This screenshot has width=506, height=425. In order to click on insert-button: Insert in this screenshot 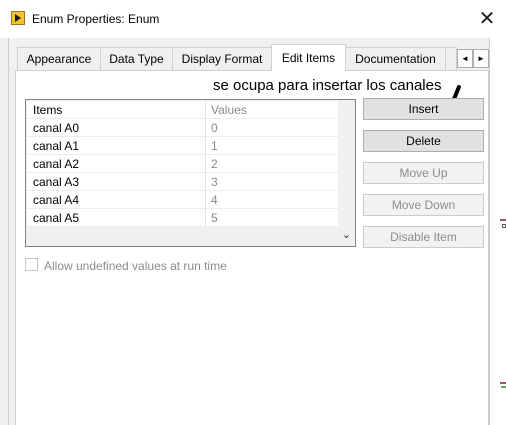, I will do `click(423, 109)`.